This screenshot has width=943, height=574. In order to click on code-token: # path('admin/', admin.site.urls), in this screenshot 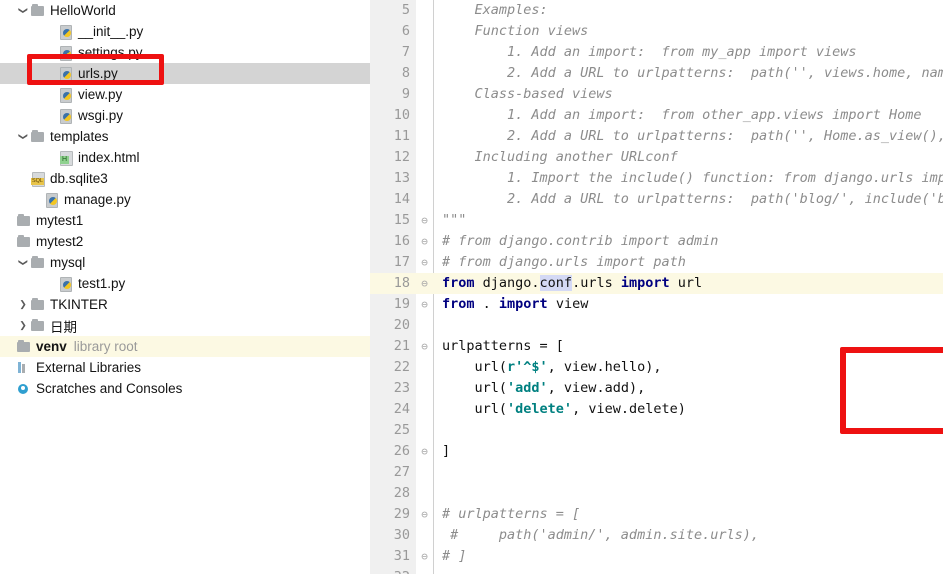, I will do `click(600, 535)`.